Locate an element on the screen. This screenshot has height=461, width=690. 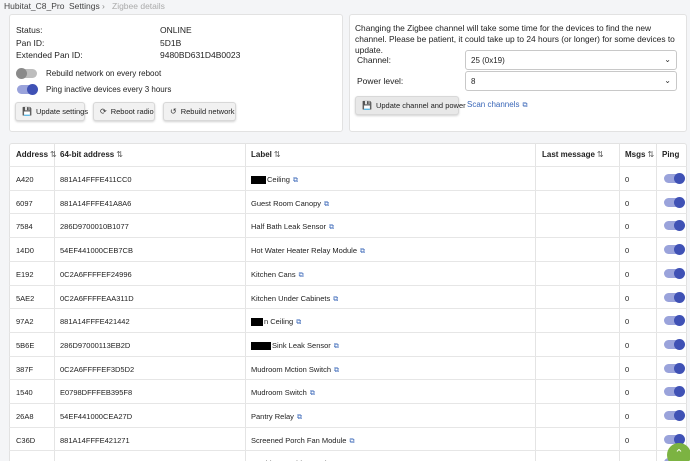
cell-64bit-address: 0C2A6FFFFEF3D5D2 is located at coordinates (97, 369).